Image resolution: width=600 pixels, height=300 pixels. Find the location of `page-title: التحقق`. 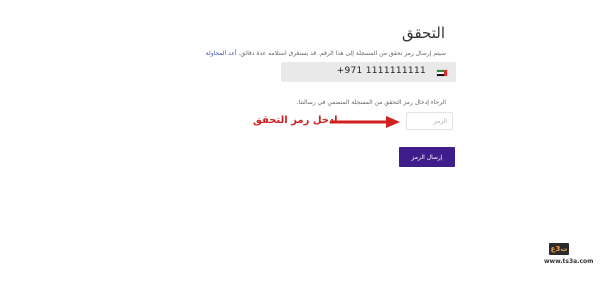

page-title: التحقق is located at coordinates (423, 33).